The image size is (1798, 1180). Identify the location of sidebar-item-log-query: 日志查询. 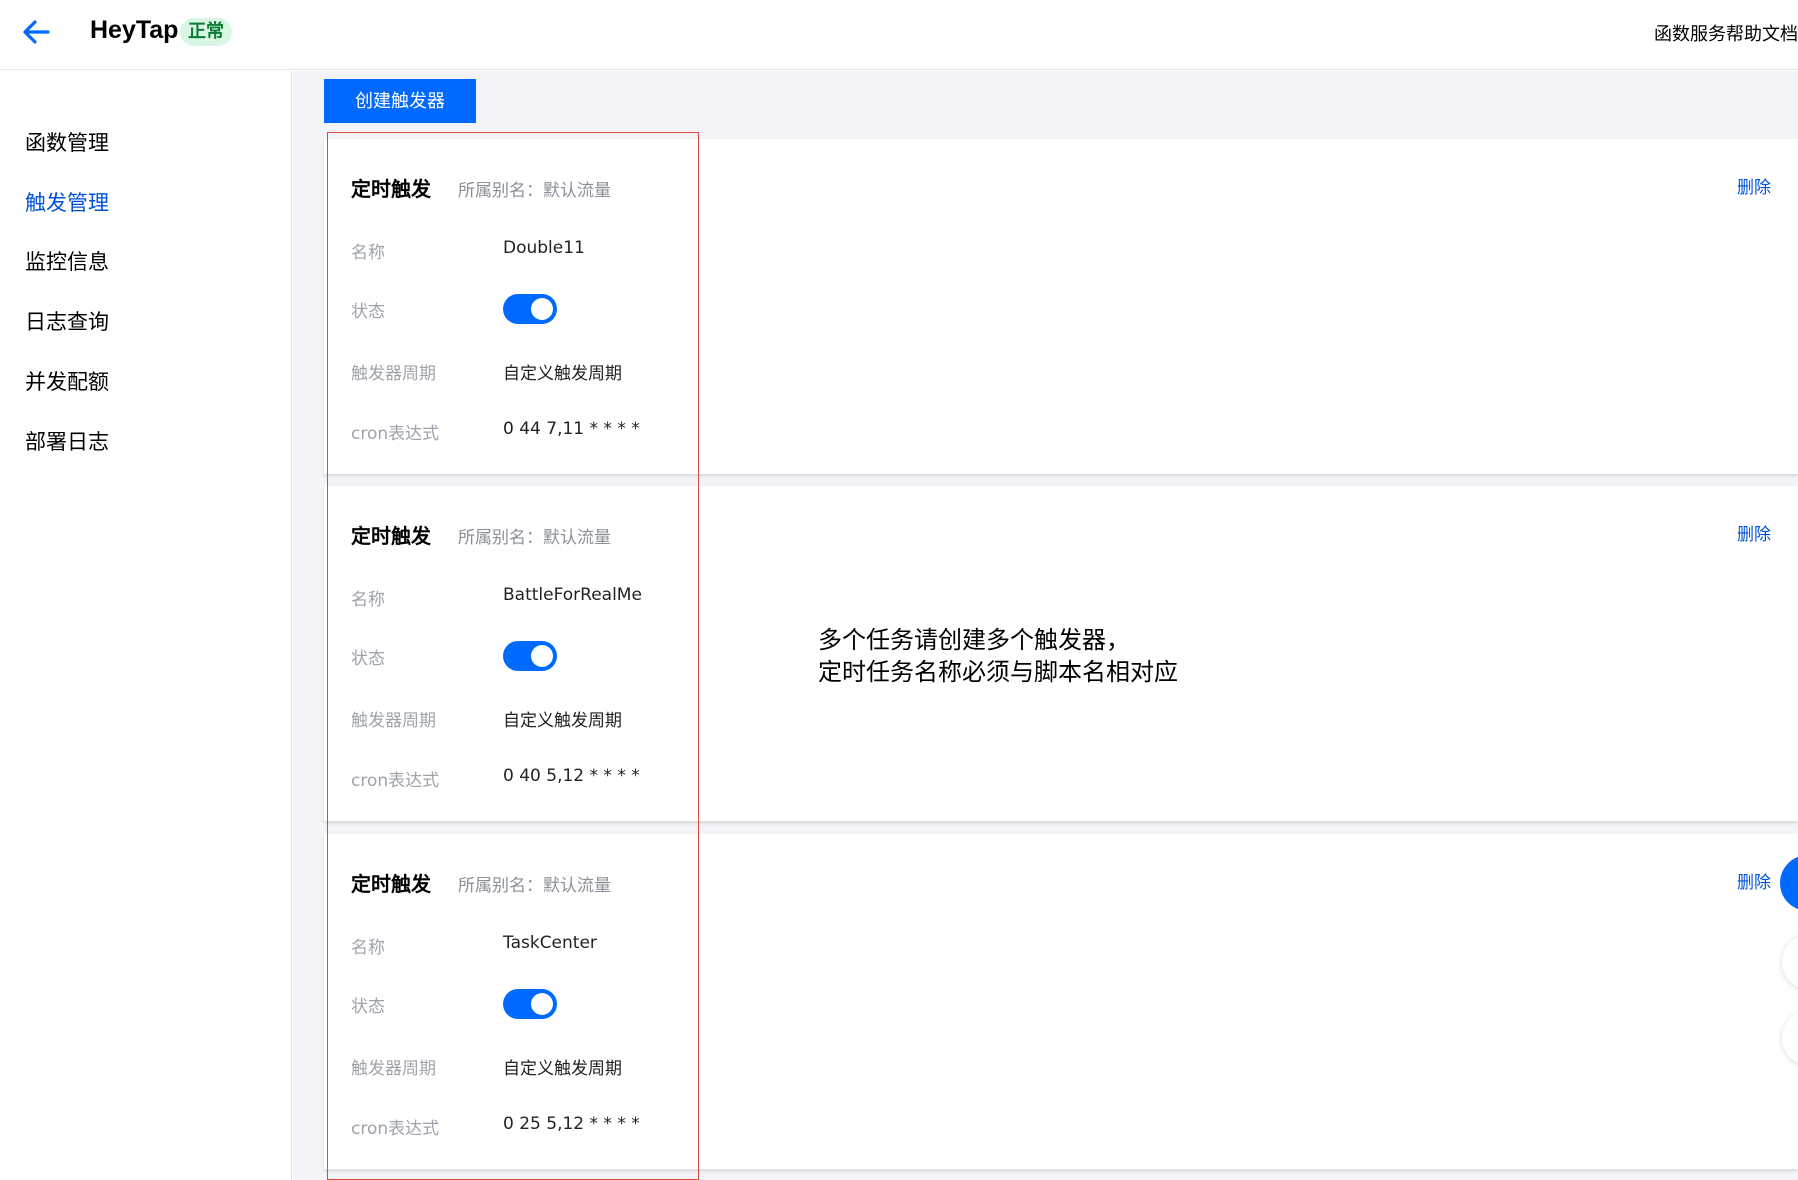
(67, 321).